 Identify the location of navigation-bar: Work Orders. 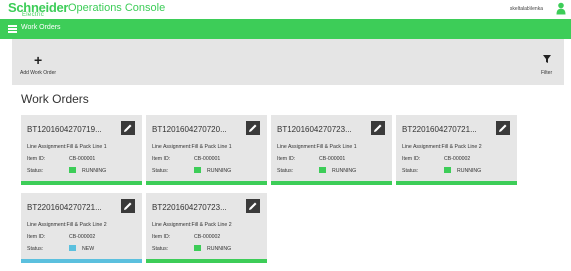
(285, 29).